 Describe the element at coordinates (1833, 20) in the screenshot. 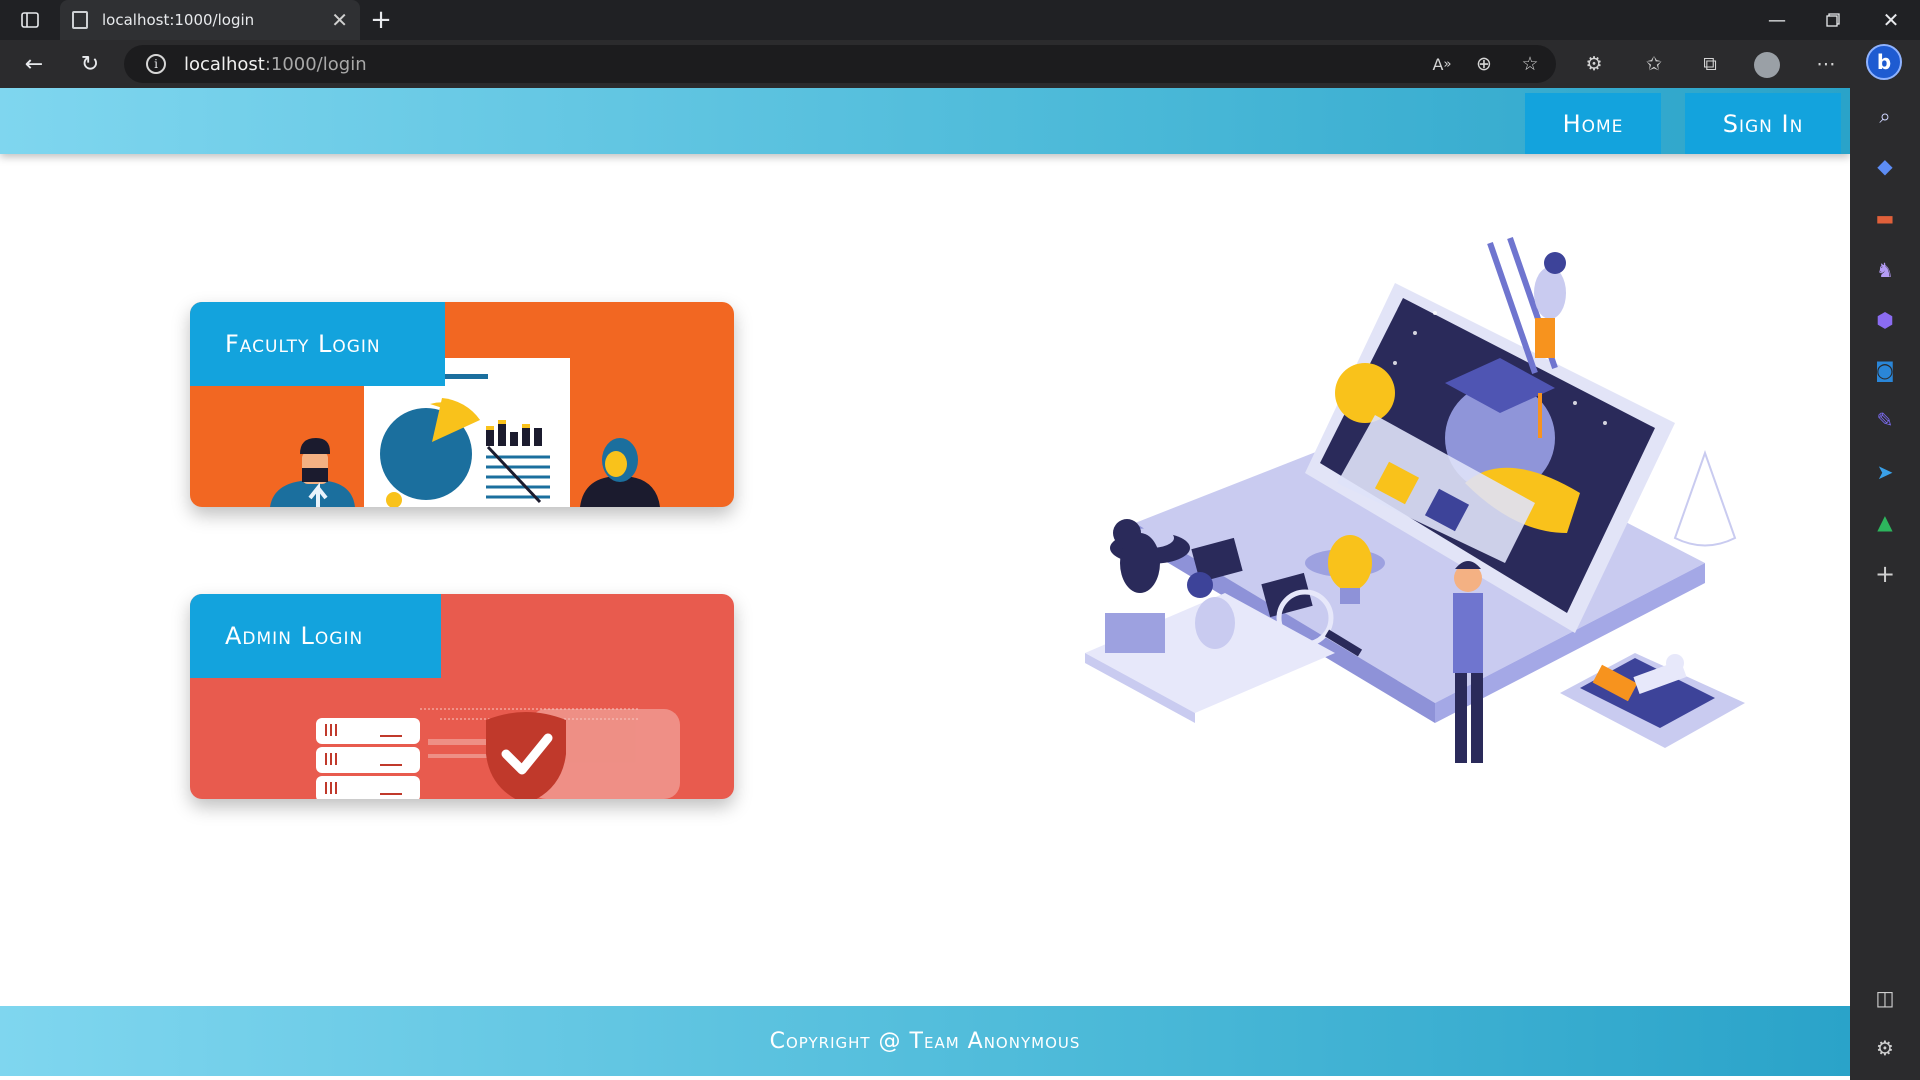

I see `restore-icon` at that location.